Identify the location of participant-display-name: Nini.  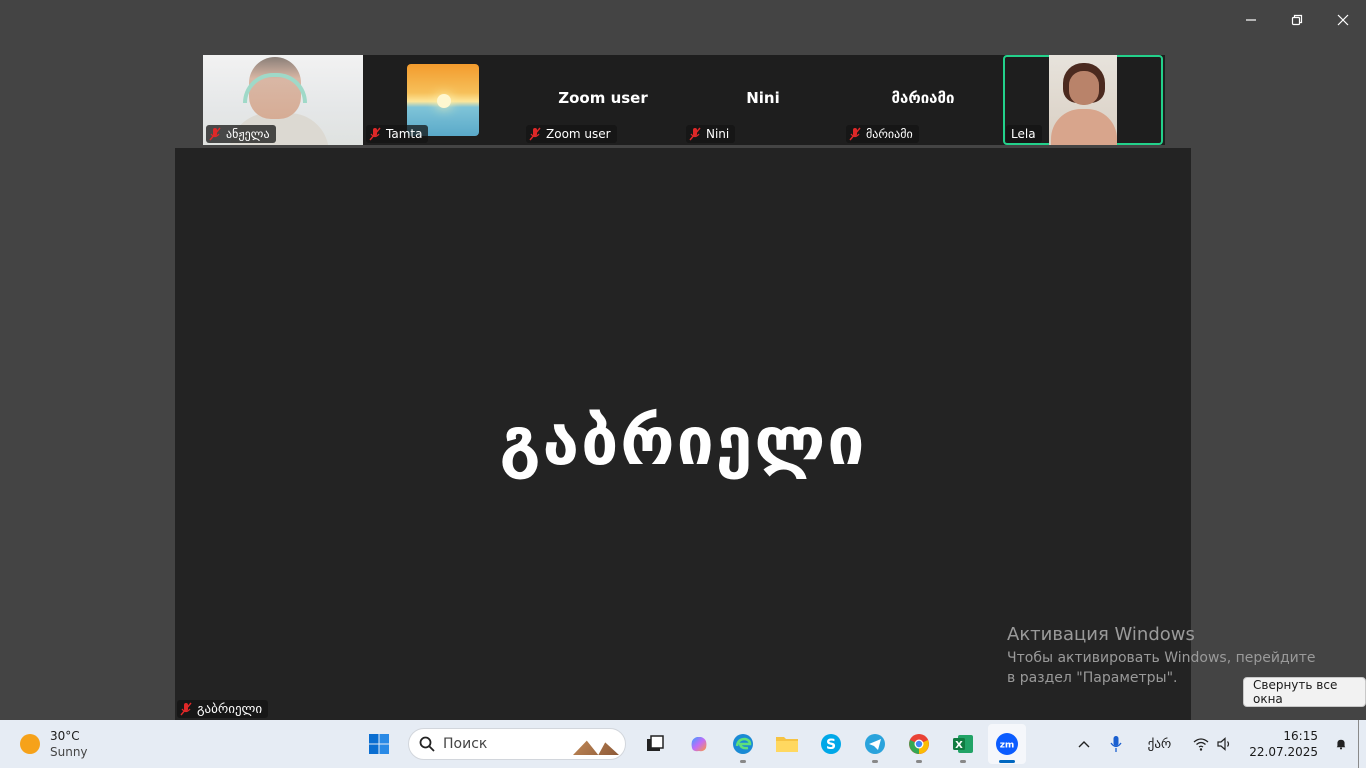
(763, 98).